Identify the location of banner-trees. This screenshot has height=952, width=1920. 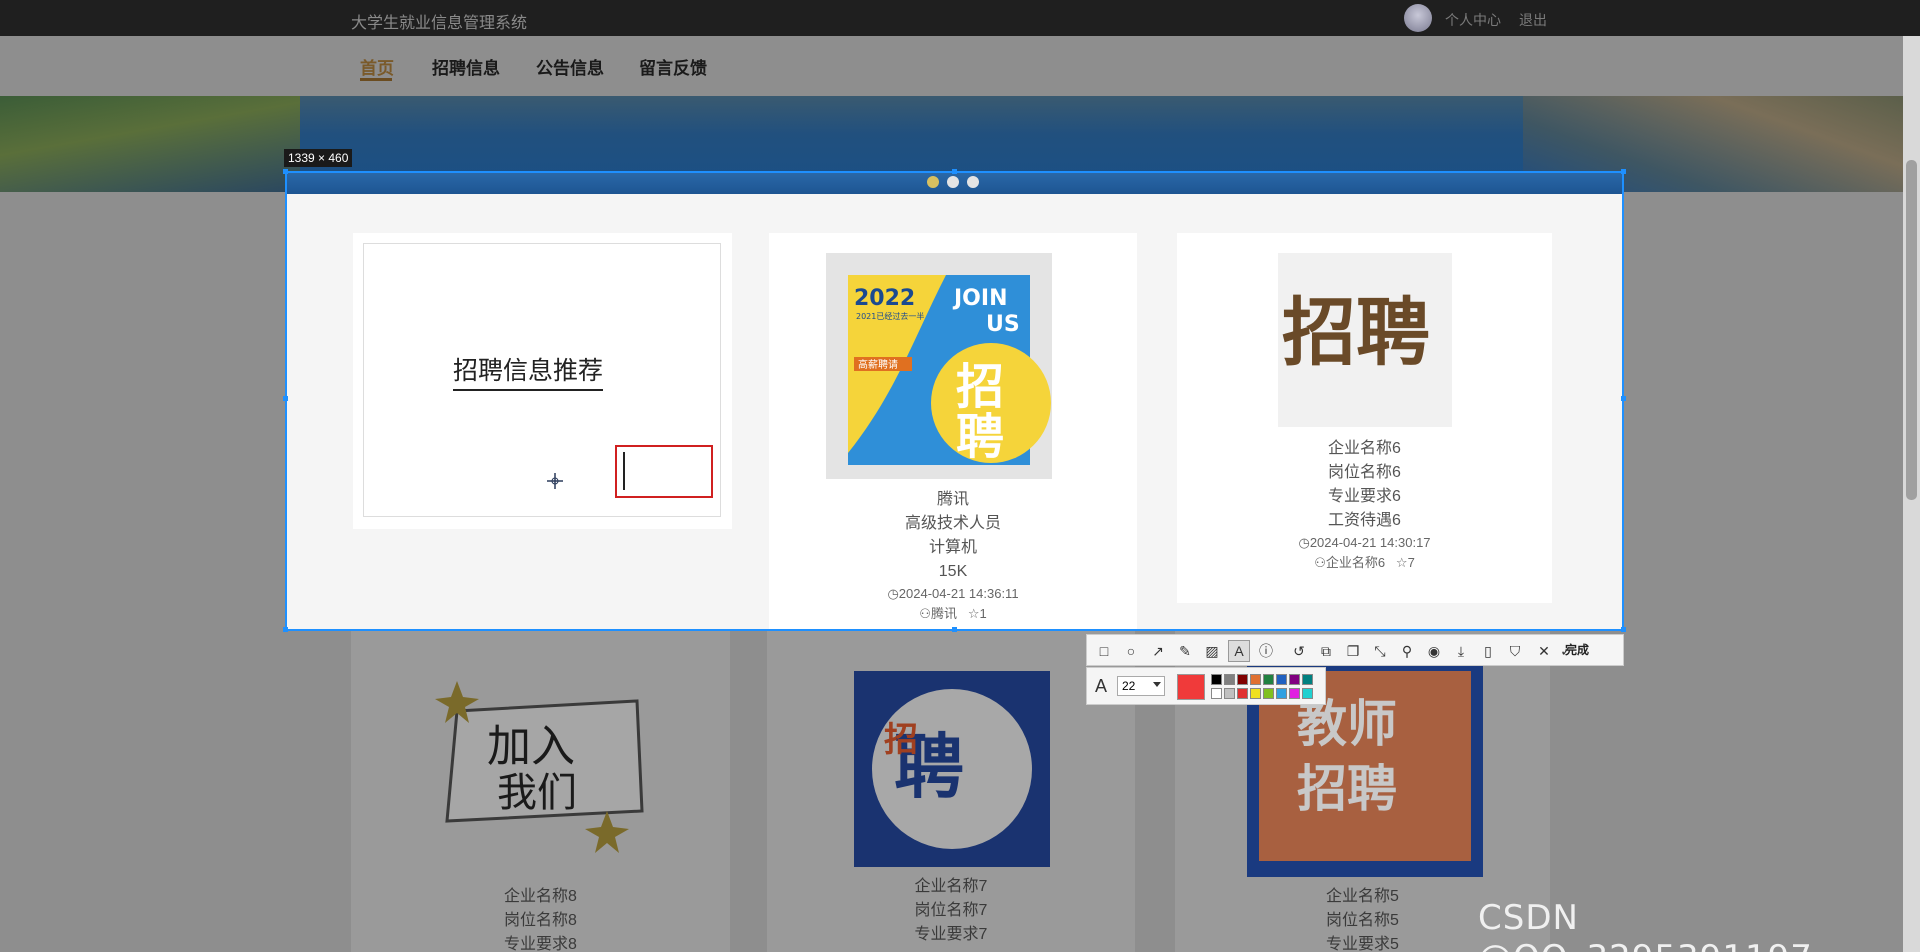
(150, 144).